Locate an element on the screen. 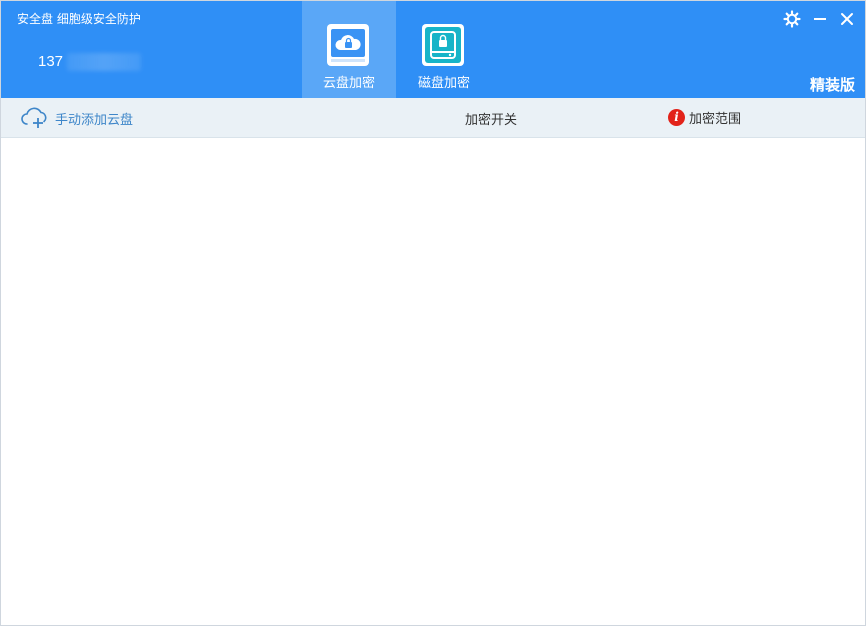  encrypt-scope-button: i 加密范围 is located at coordinates (704, 117).